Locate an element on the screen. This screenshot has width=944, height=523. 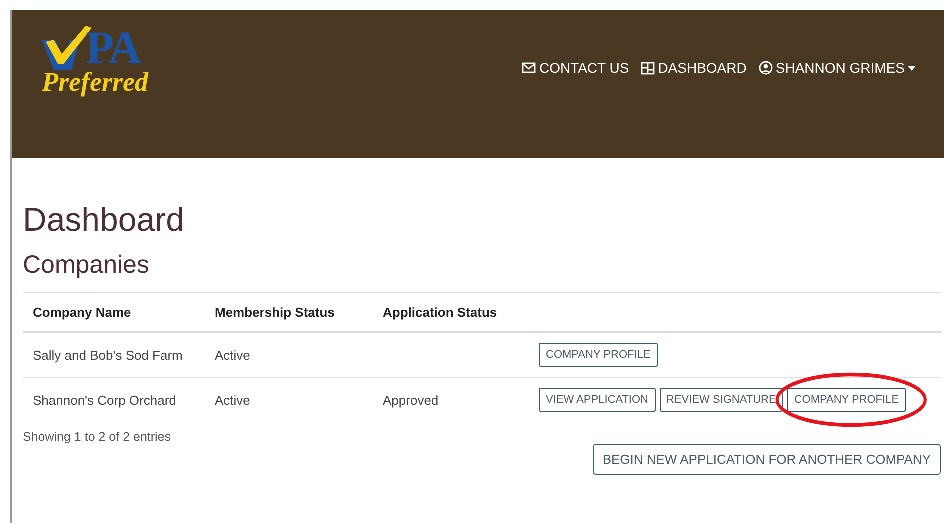
dashboard-icon is located at coordinates (648, 68).